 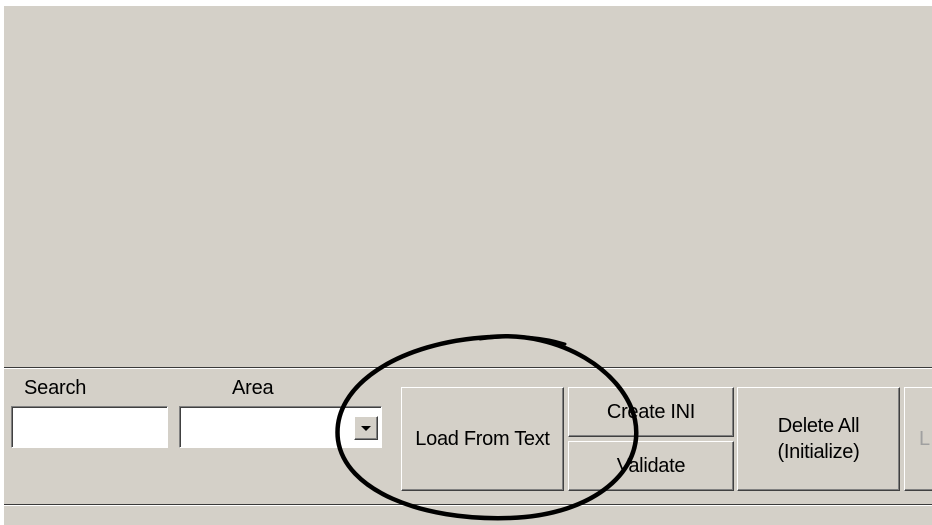 I want to click on search-field, so click(x=89, y=427).